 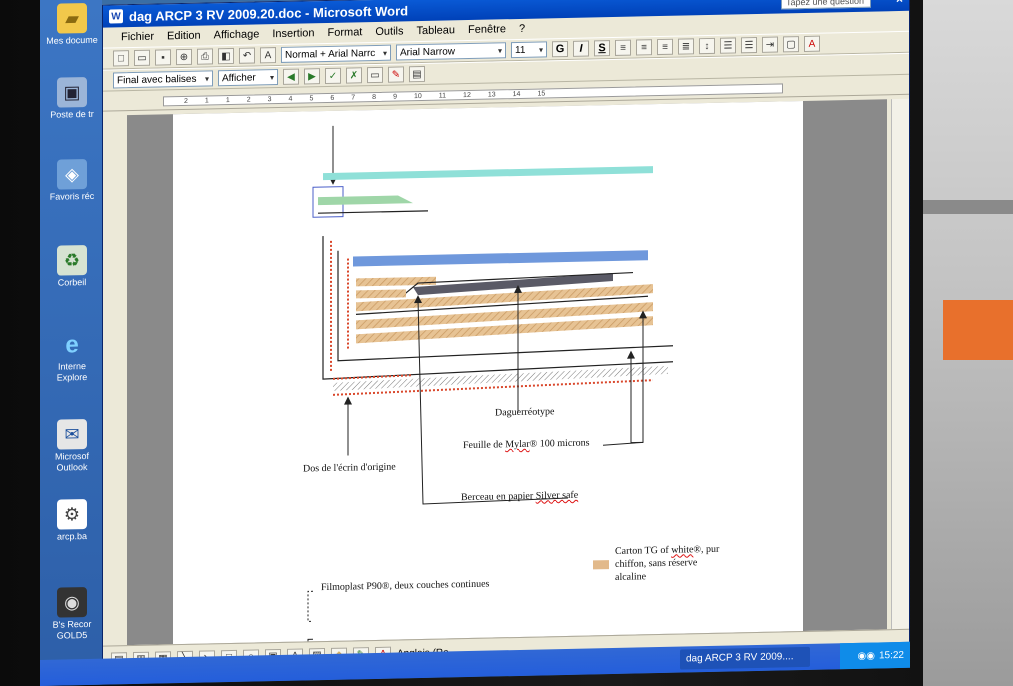 I want to click on shelf, so click(x=968, y=207).